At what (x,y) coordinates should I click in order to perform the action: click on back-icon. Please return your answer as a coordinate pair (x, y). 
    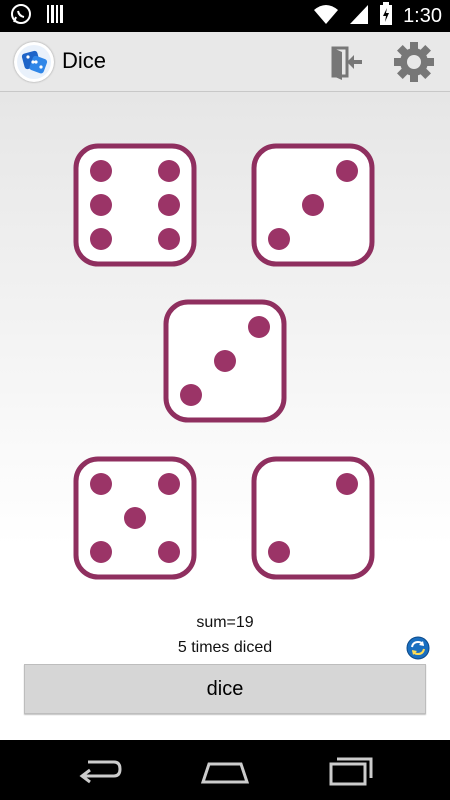
    Looking at the image, I should click on (100, 770).